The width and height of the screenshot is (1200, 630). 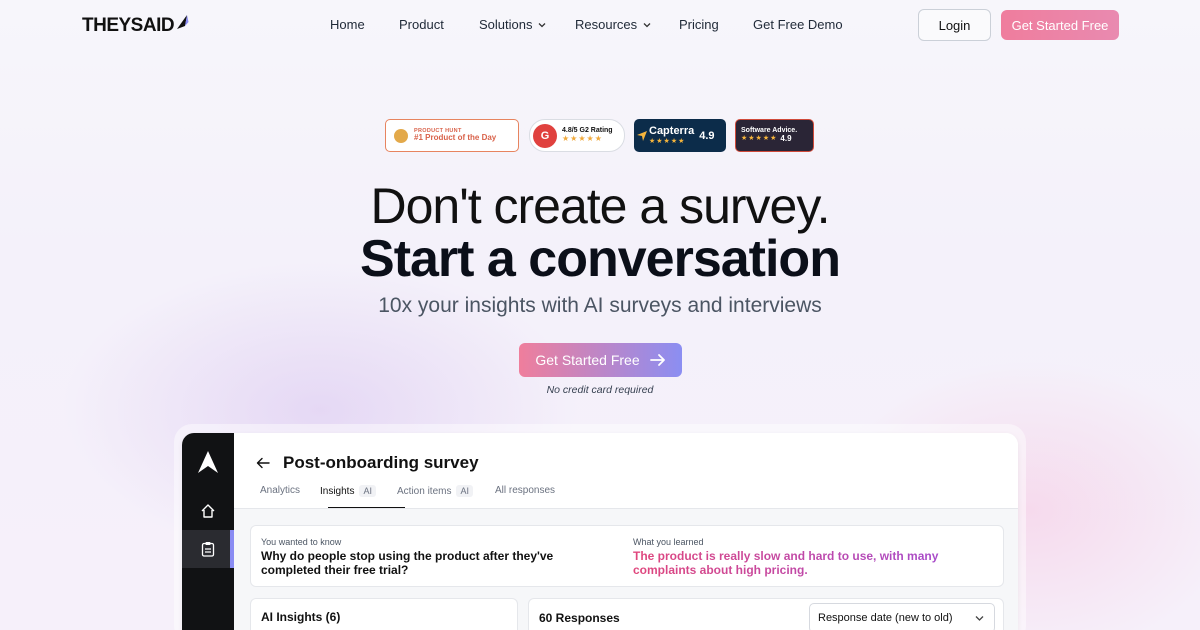 What do you see at coordinates (600, 206) in the screenshot?
I see `hero-heading-line1: Don't create a survey.` at bounding box center [600, 206].